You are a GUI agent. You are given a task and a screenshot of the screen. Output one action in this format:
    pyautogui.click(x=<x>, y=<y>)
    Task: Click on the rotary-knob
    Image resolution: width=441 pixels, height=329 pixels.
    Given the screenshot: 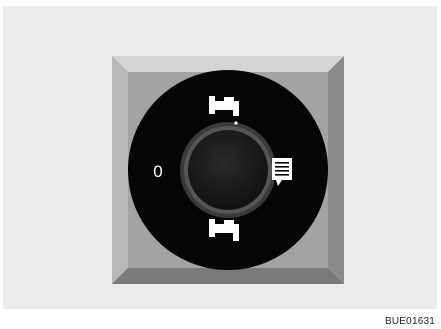 What is the action you would take?
    pyautogui.click(x=228, y=170)
    